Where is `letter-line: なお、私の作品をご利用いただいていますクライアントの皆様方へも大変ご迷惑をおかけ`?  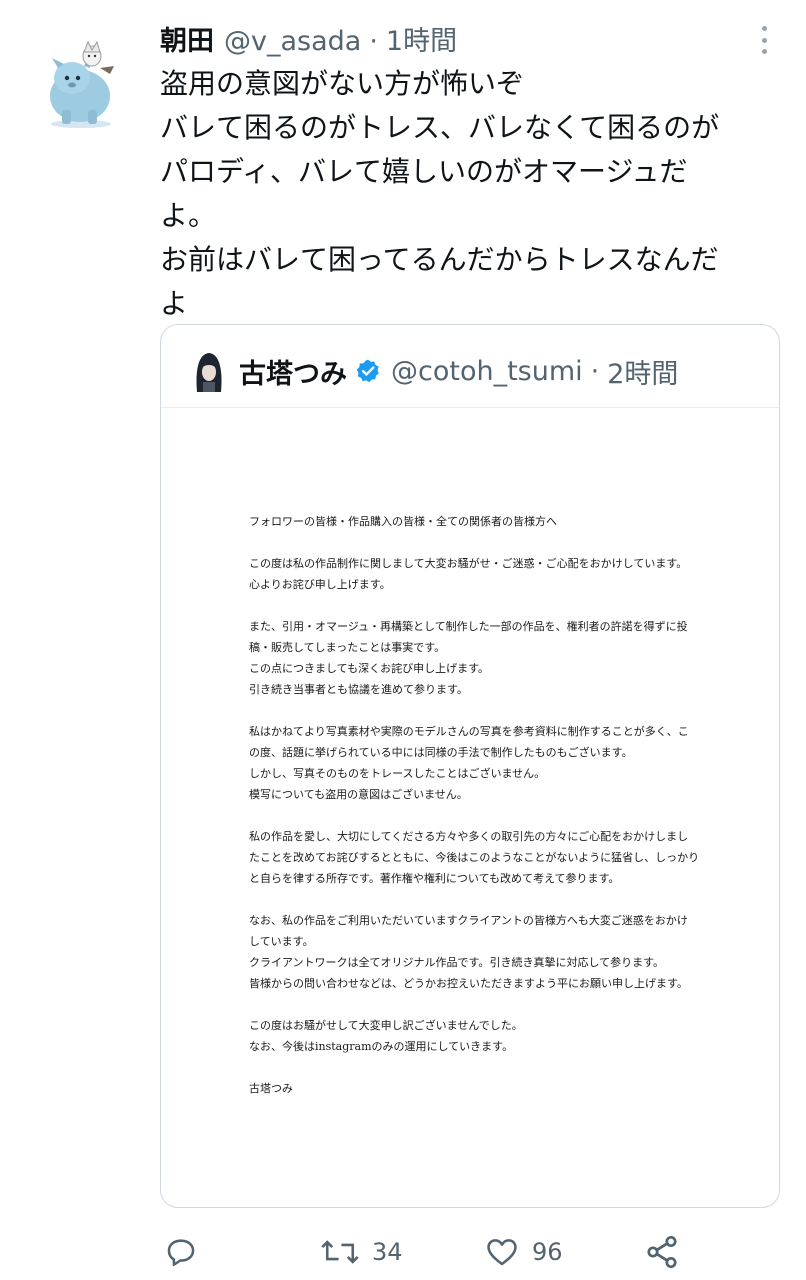
letter-line: なお、私の作品をご利用いただいていますクライアントの皆様方へも大変ご迷惑をおかけ is located at coordinates (468, 920).